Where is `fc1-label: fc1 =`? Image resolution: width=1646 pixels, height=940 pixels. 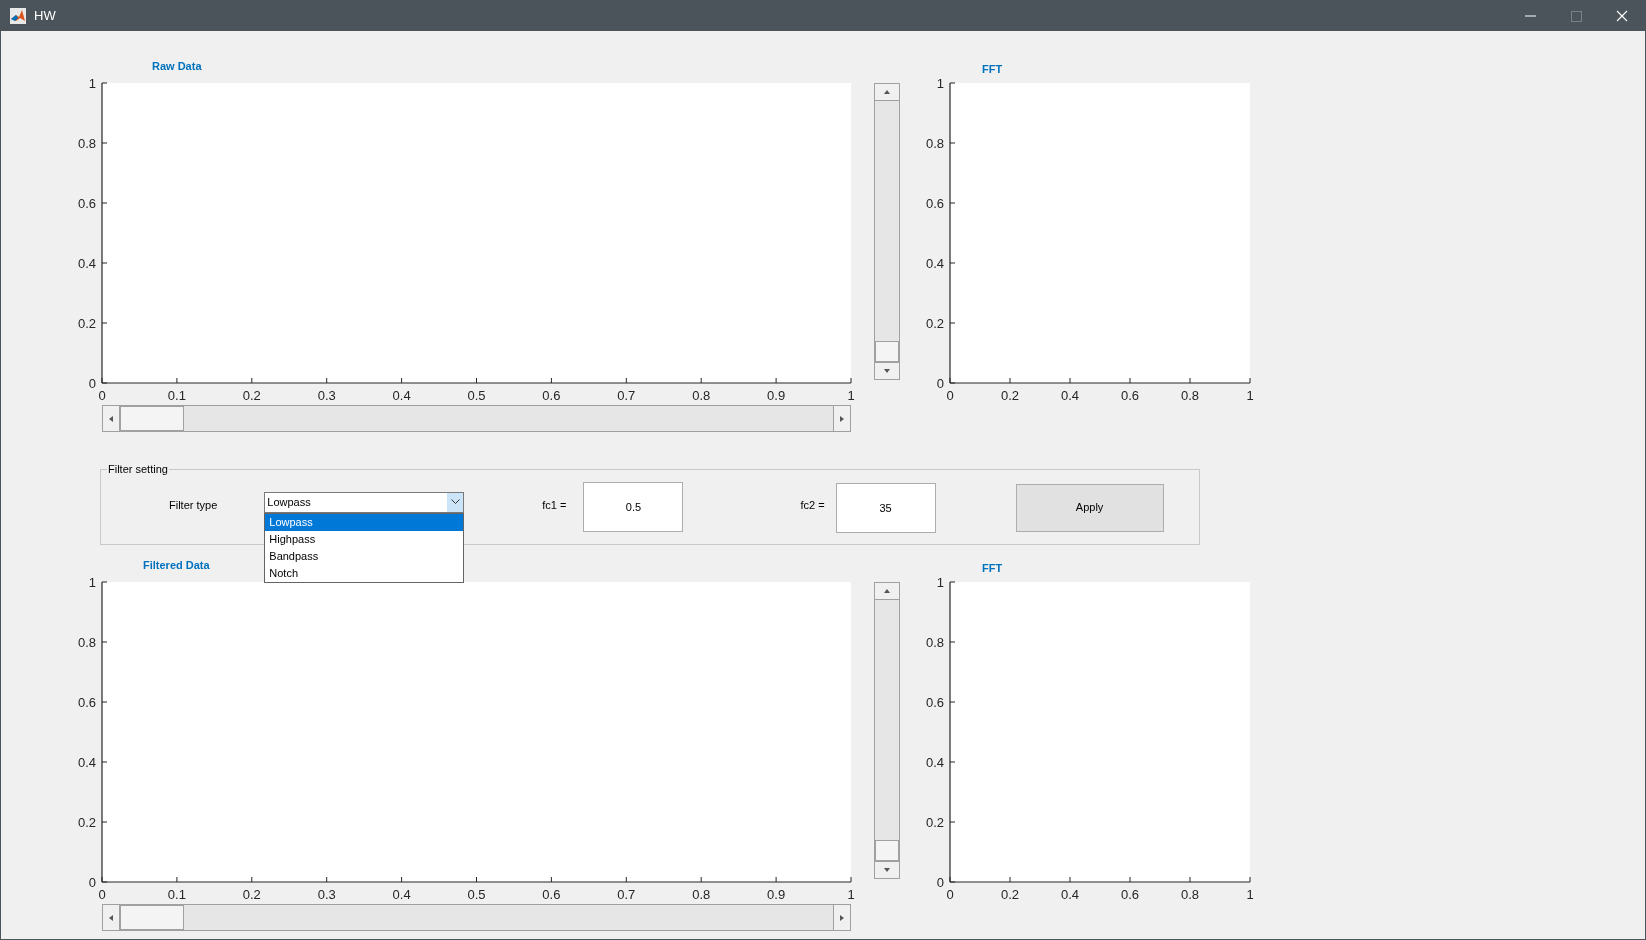
fc1-label: fc1 = is located at coordinates (554, 505).